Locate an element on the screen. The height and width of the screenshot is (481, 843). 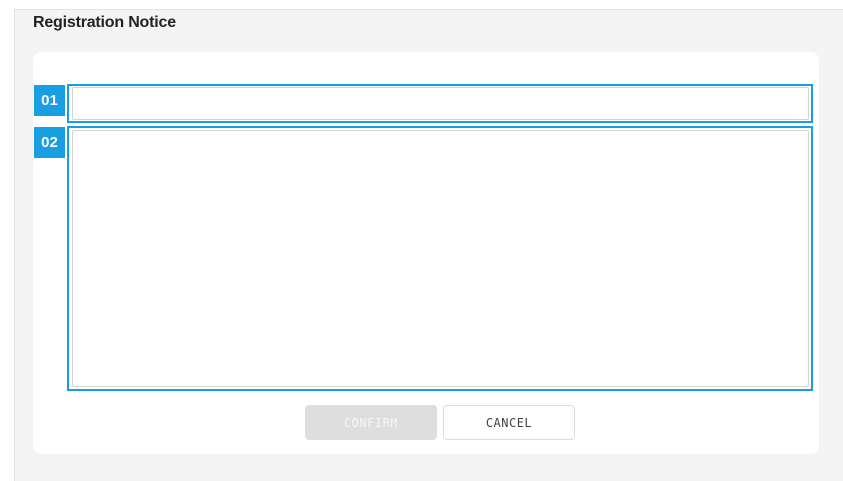
annotation-marker-1: 01 is located at coordinates (49, 100).